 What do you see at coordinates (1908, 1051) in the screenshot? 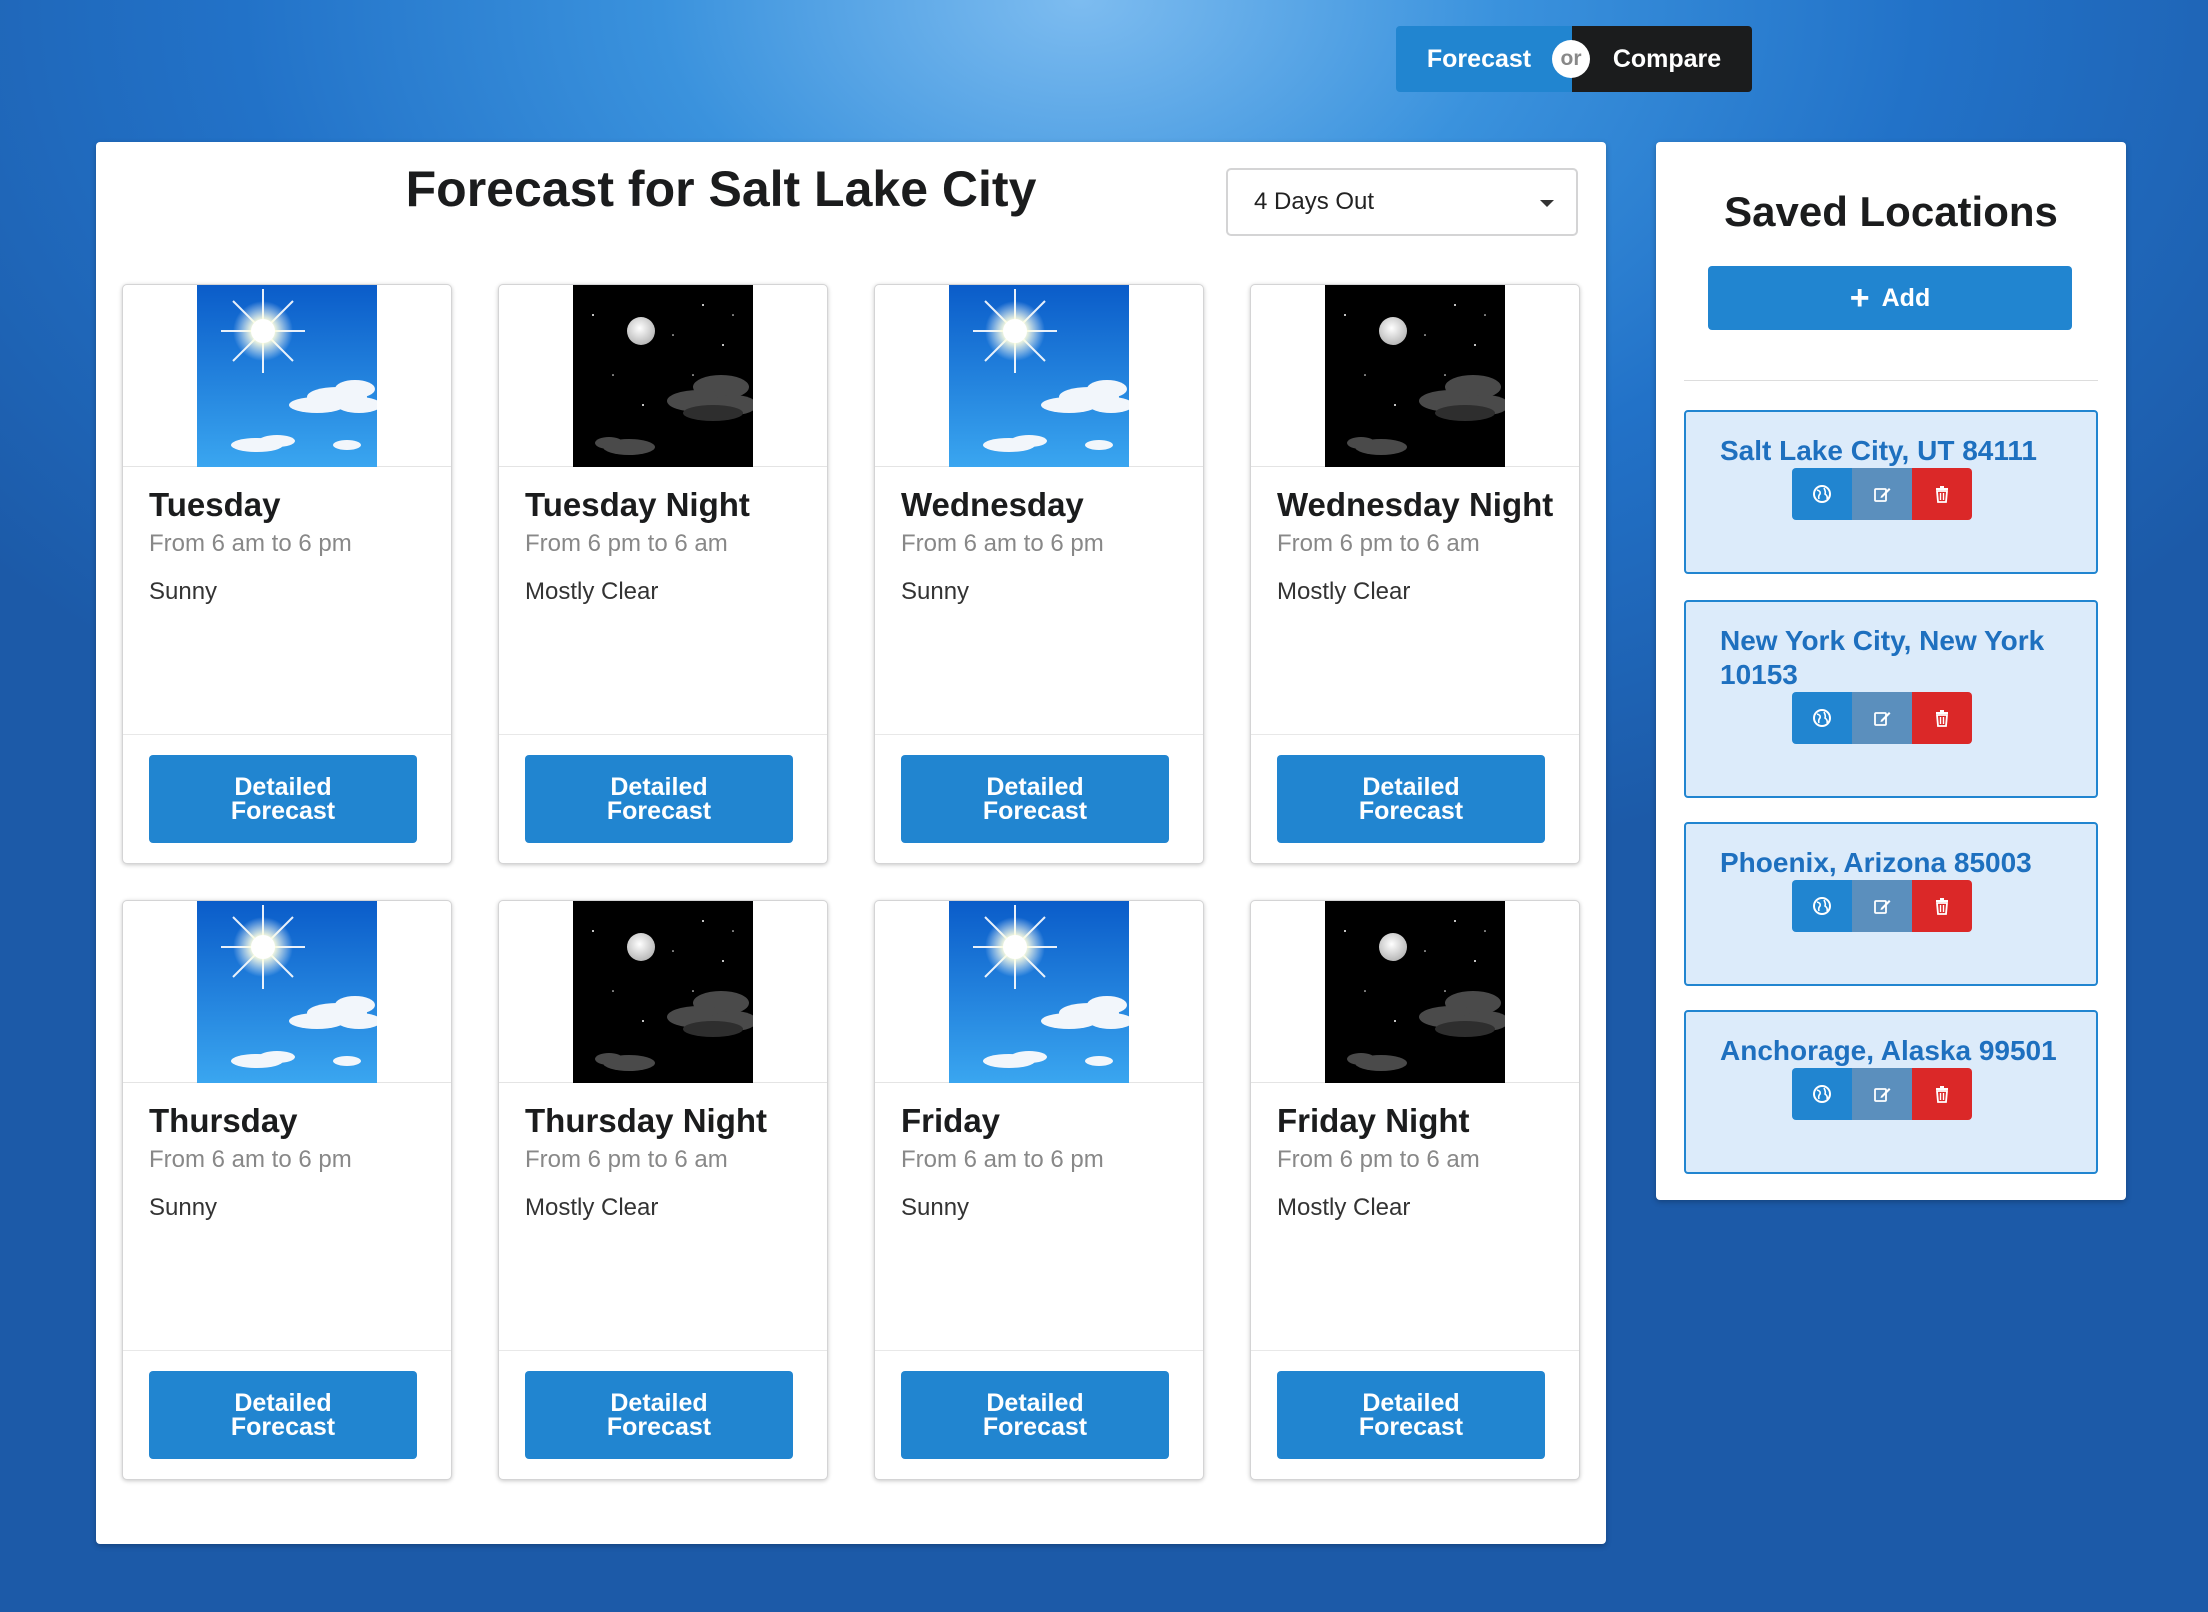
I see `location-name: Anchorage, Alaska 99501` at bounding box center [1908, 1051].